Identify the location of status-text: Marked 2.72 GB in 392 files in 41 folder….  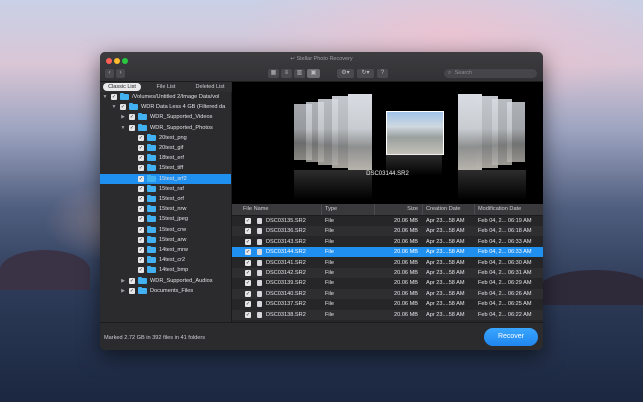
(155, 338).